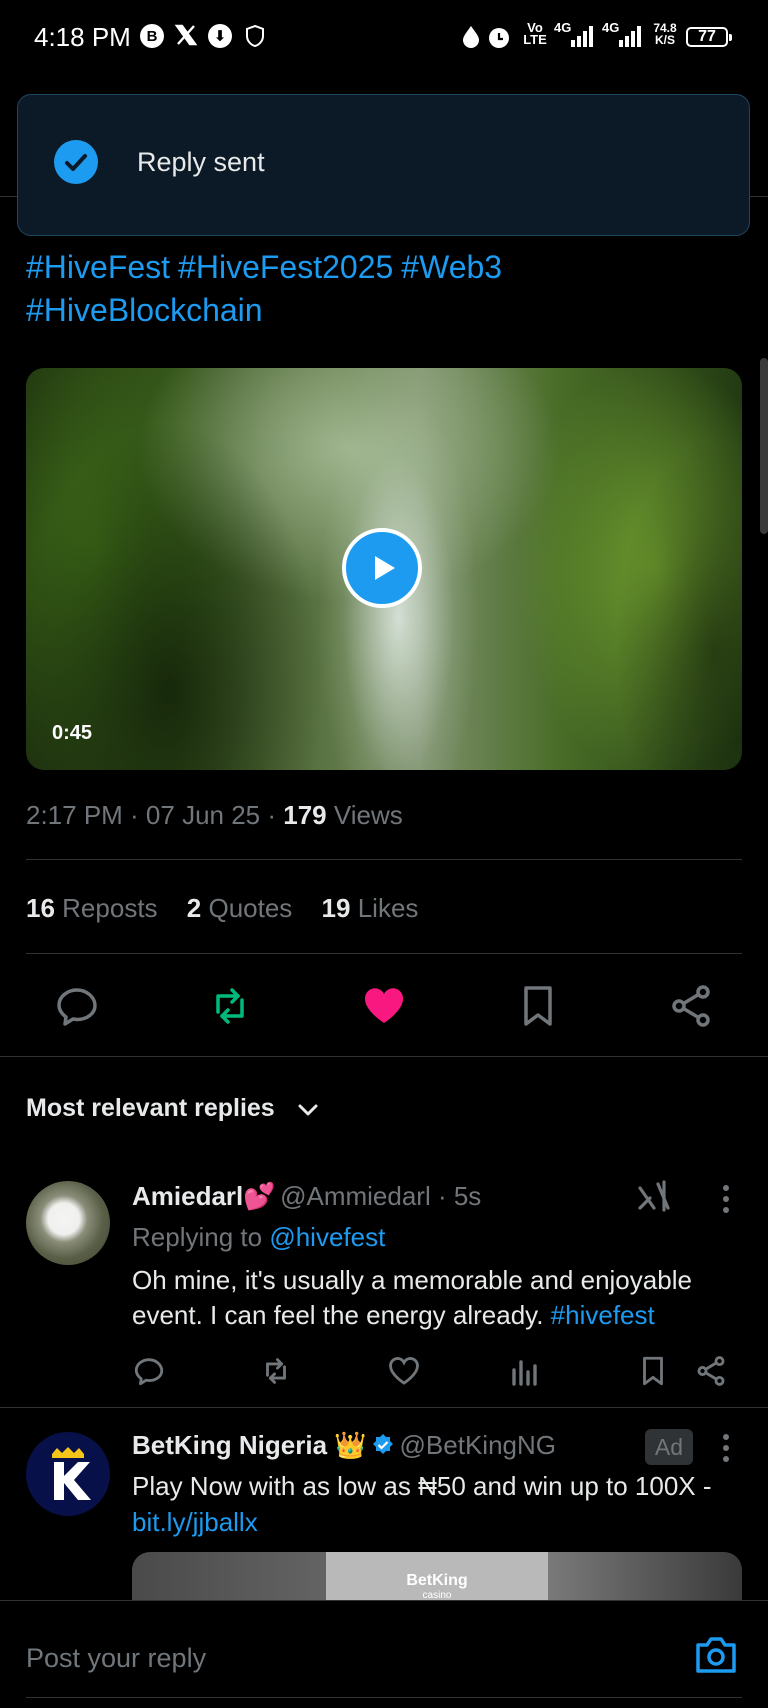  Describe the element at coordinates (150, 1108) in the screenshot. I see `replies-sort-dropdown: Most relevant replies` at that location.